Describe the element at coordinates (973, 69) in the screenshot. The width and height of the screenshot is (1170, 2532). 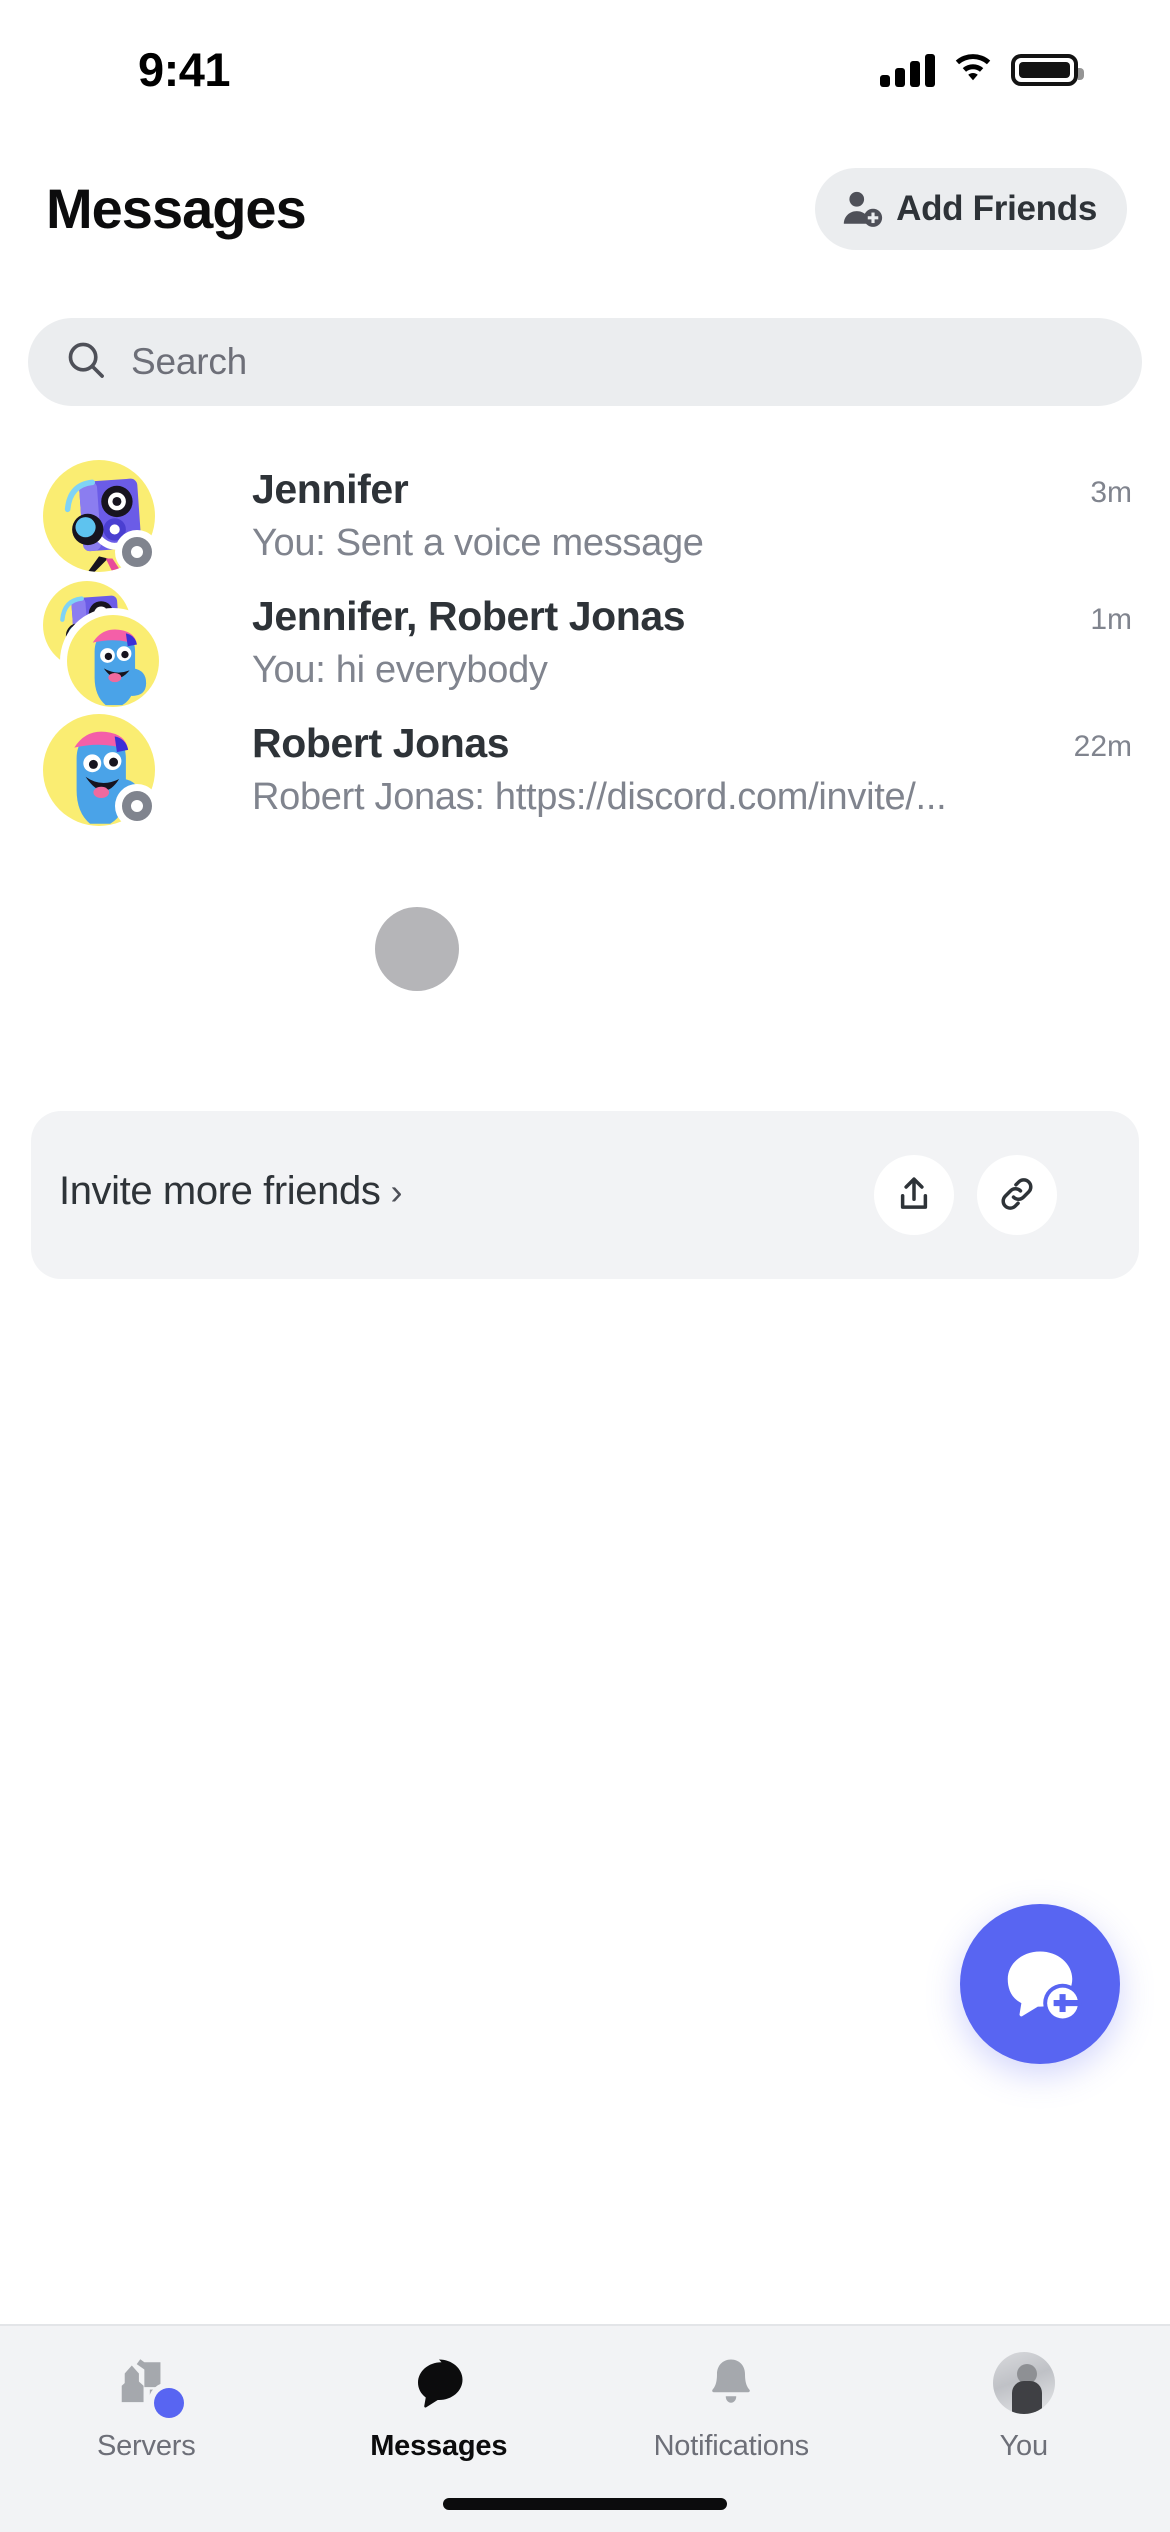
I see `wifi-icon` at that location.